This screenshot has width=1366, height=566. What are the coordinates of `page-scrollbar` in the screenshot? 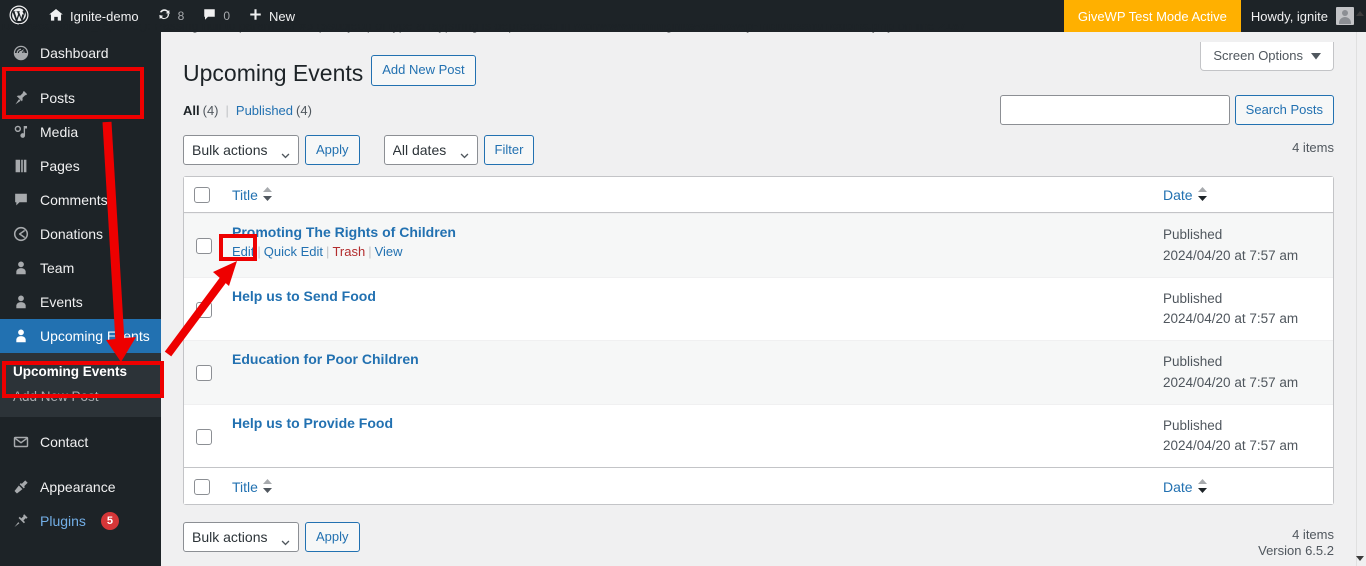 It's located at (1361, 299).